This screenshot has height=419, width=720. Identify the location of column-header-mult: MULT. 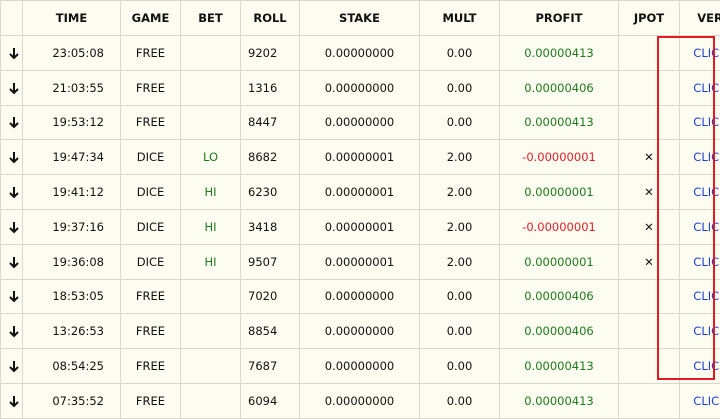
(460, 18).